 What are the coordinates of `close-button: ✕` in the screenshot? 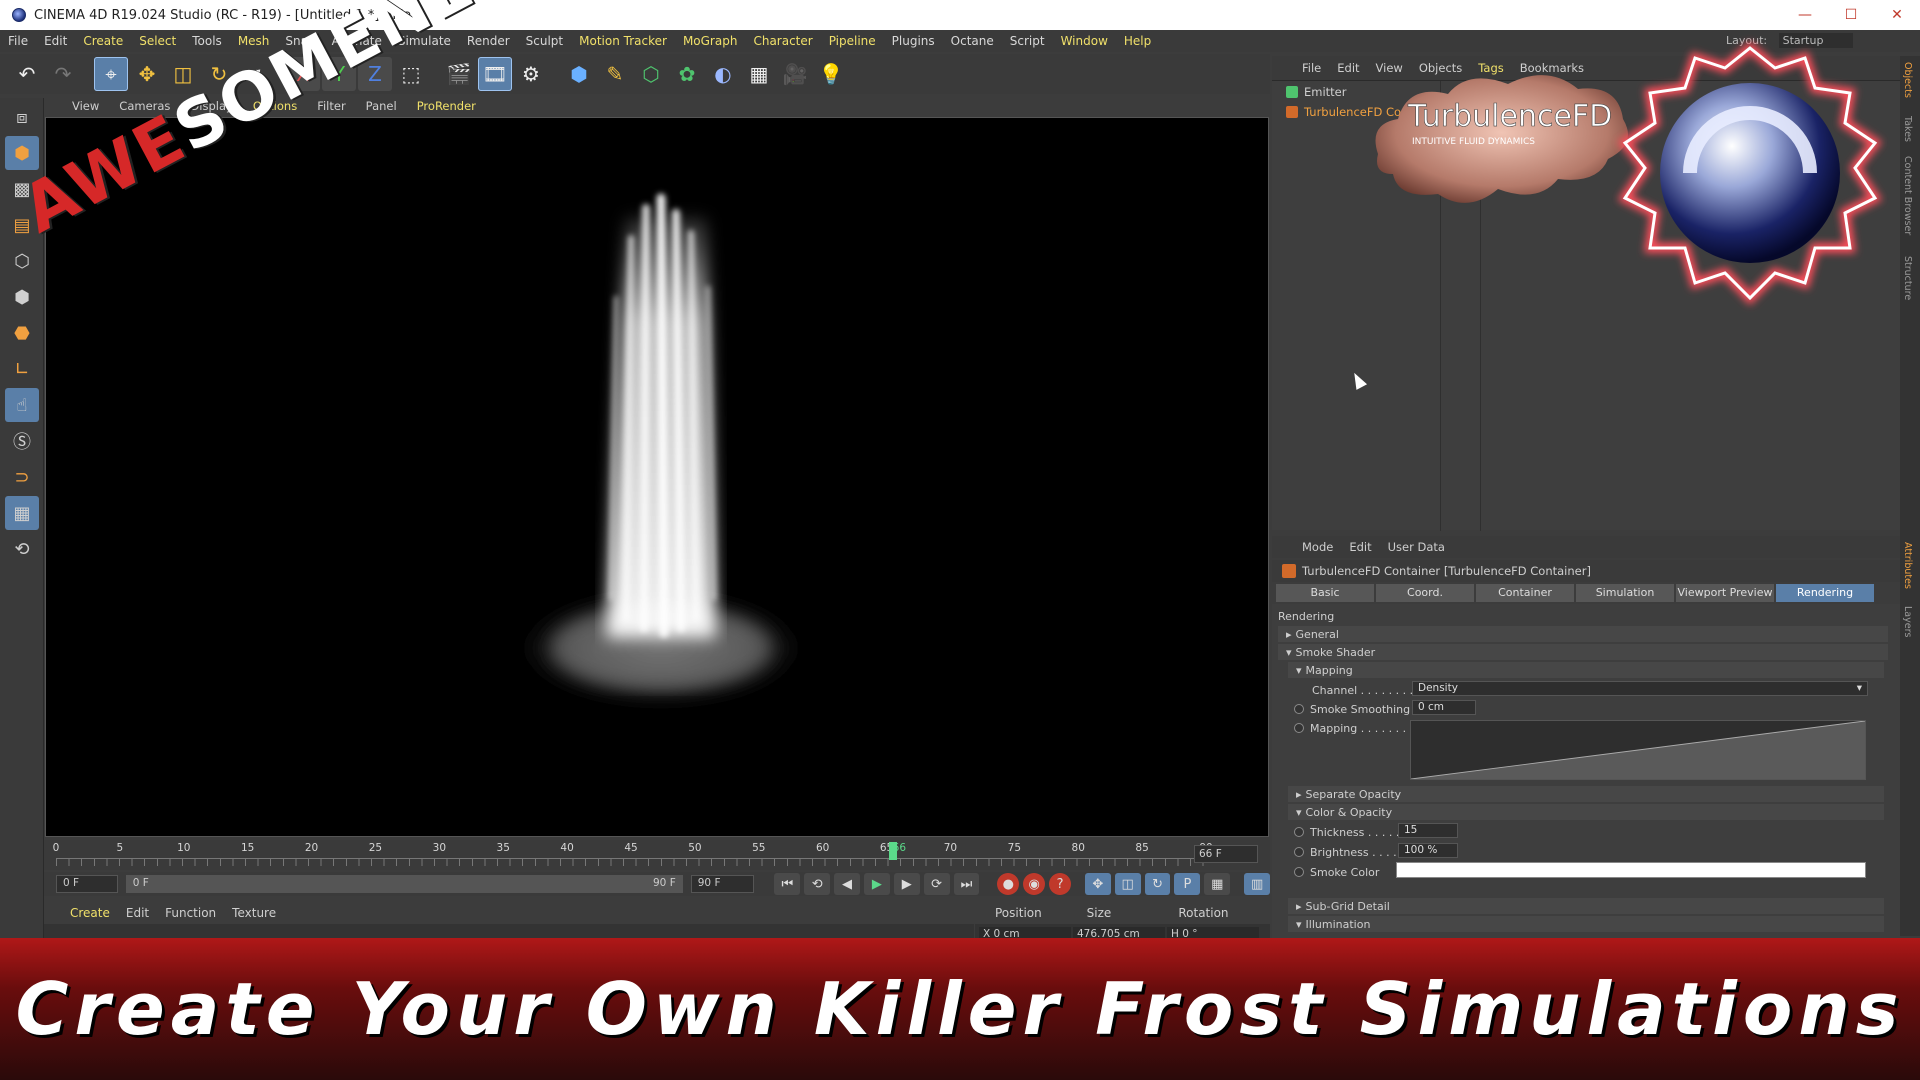 It's located at (1897, 15).